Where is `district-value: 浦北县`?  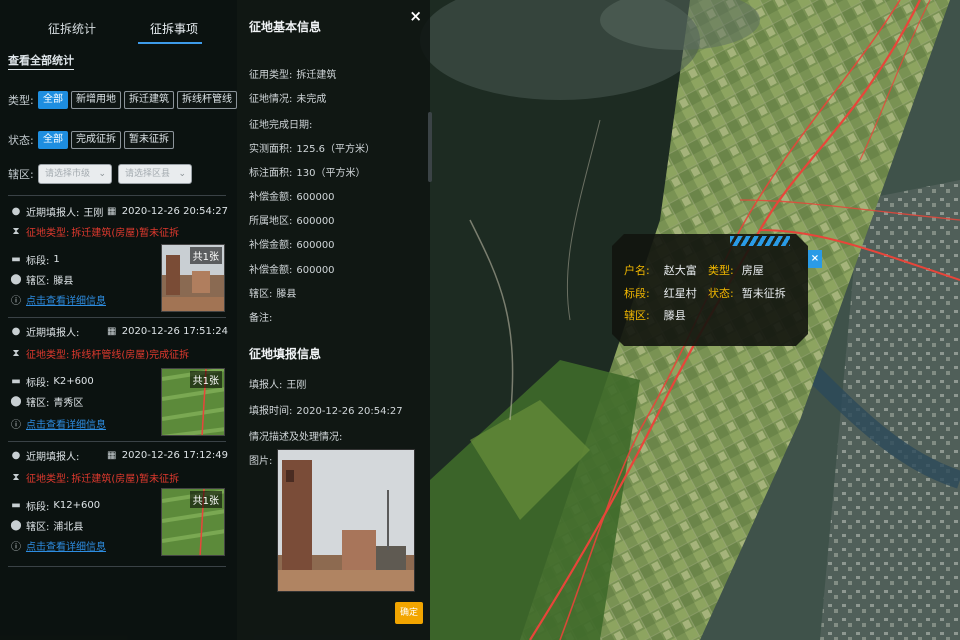 district-value: 浦北县 is located at coordinates (68, 527).